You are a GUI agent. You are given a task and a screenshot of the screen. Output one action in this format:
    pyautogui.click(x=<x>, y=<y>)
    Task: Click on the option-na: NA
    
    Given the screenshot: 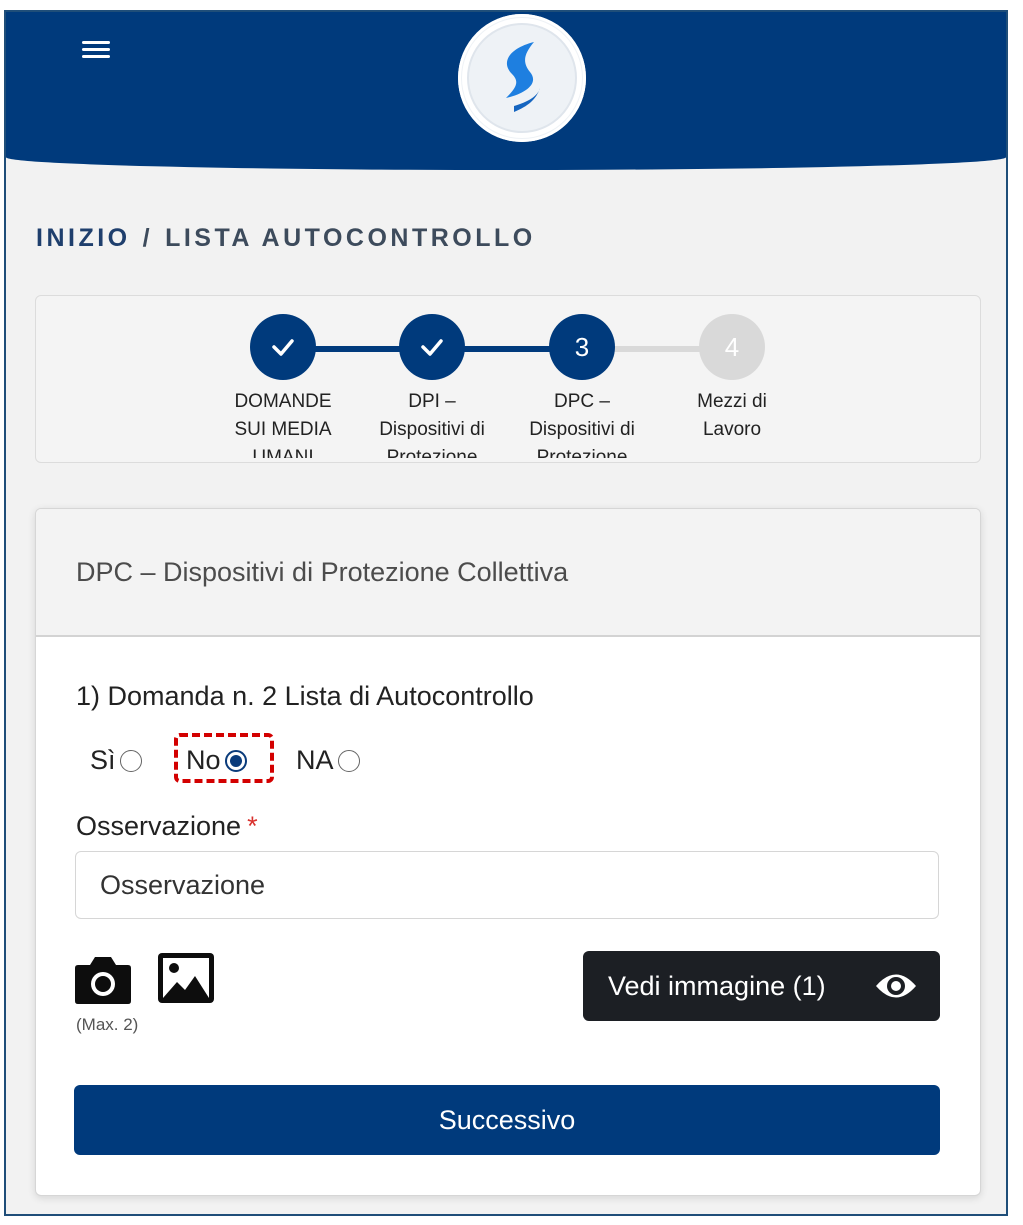 What is the action you would take?
    pyautogui.click(x=328, y=760)
    